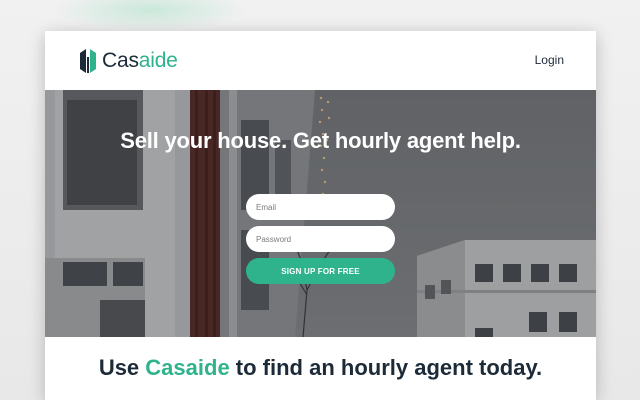 The image size is (640, 400). What do you see at coordinates (122, 367) in the screenshot?
I see `tagline-prefix: Use` at bounding box center [122, 367].